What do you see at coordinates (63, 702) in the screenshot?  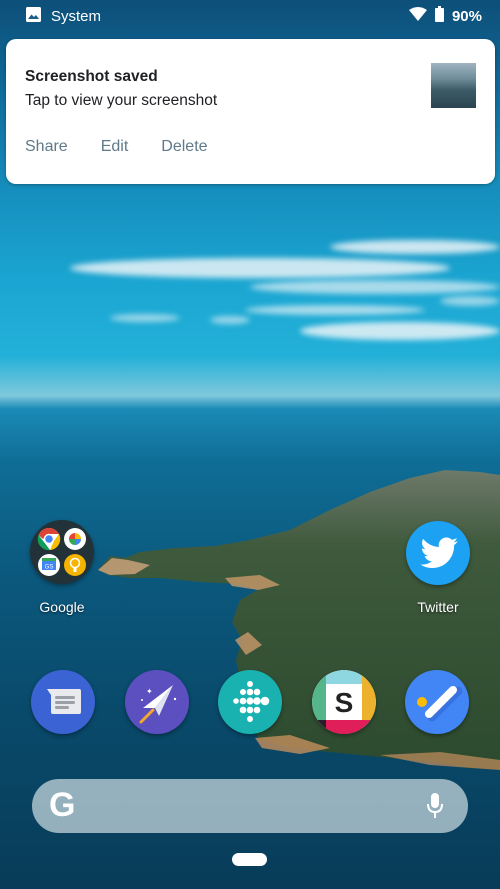 I see `messages-icon` at bounding box center [63, 702].